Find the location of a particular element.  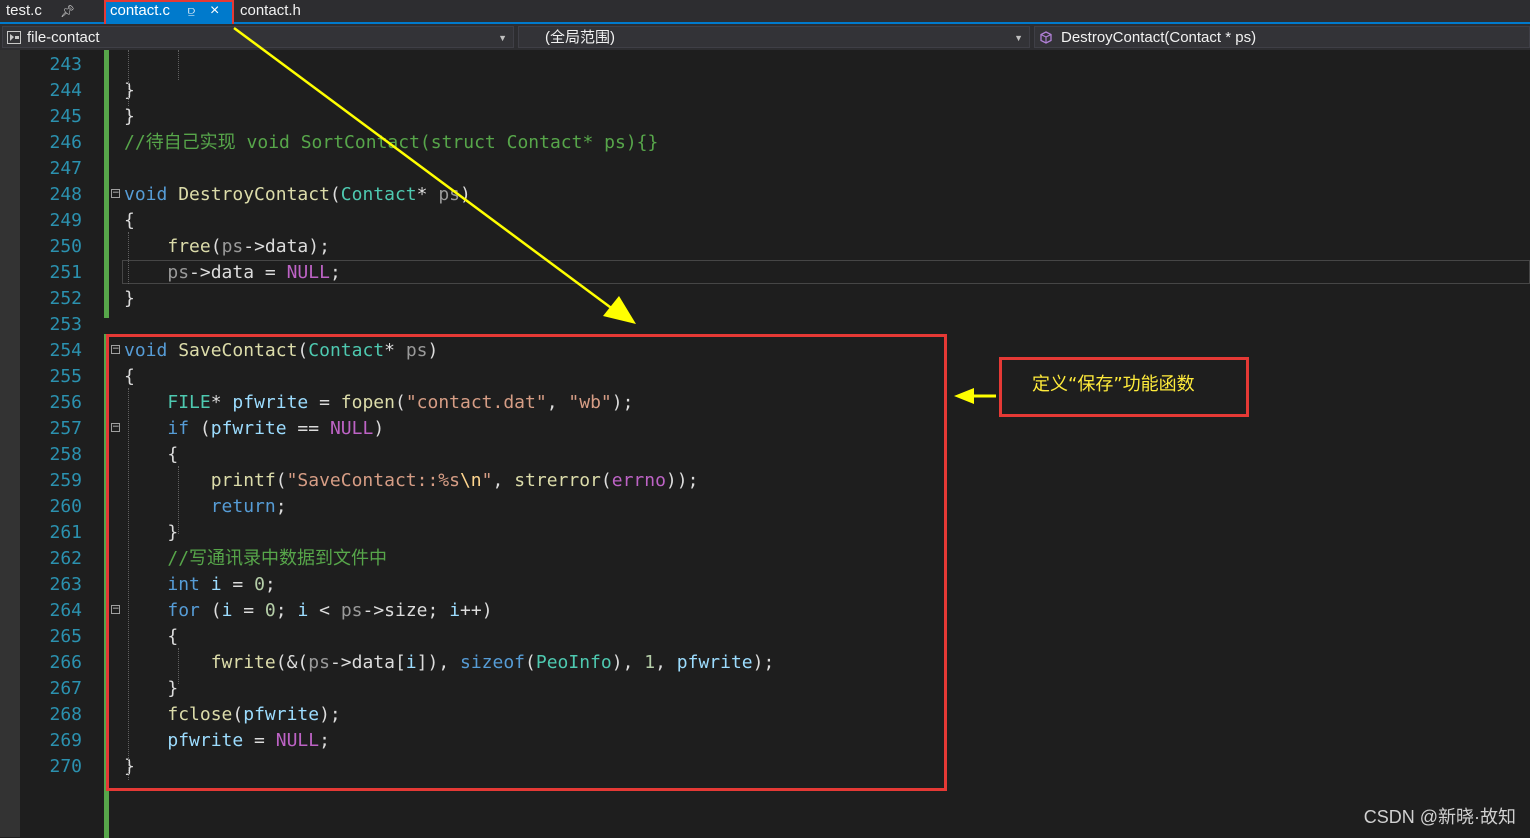

arrow-line is located at coordinates (424, 169).